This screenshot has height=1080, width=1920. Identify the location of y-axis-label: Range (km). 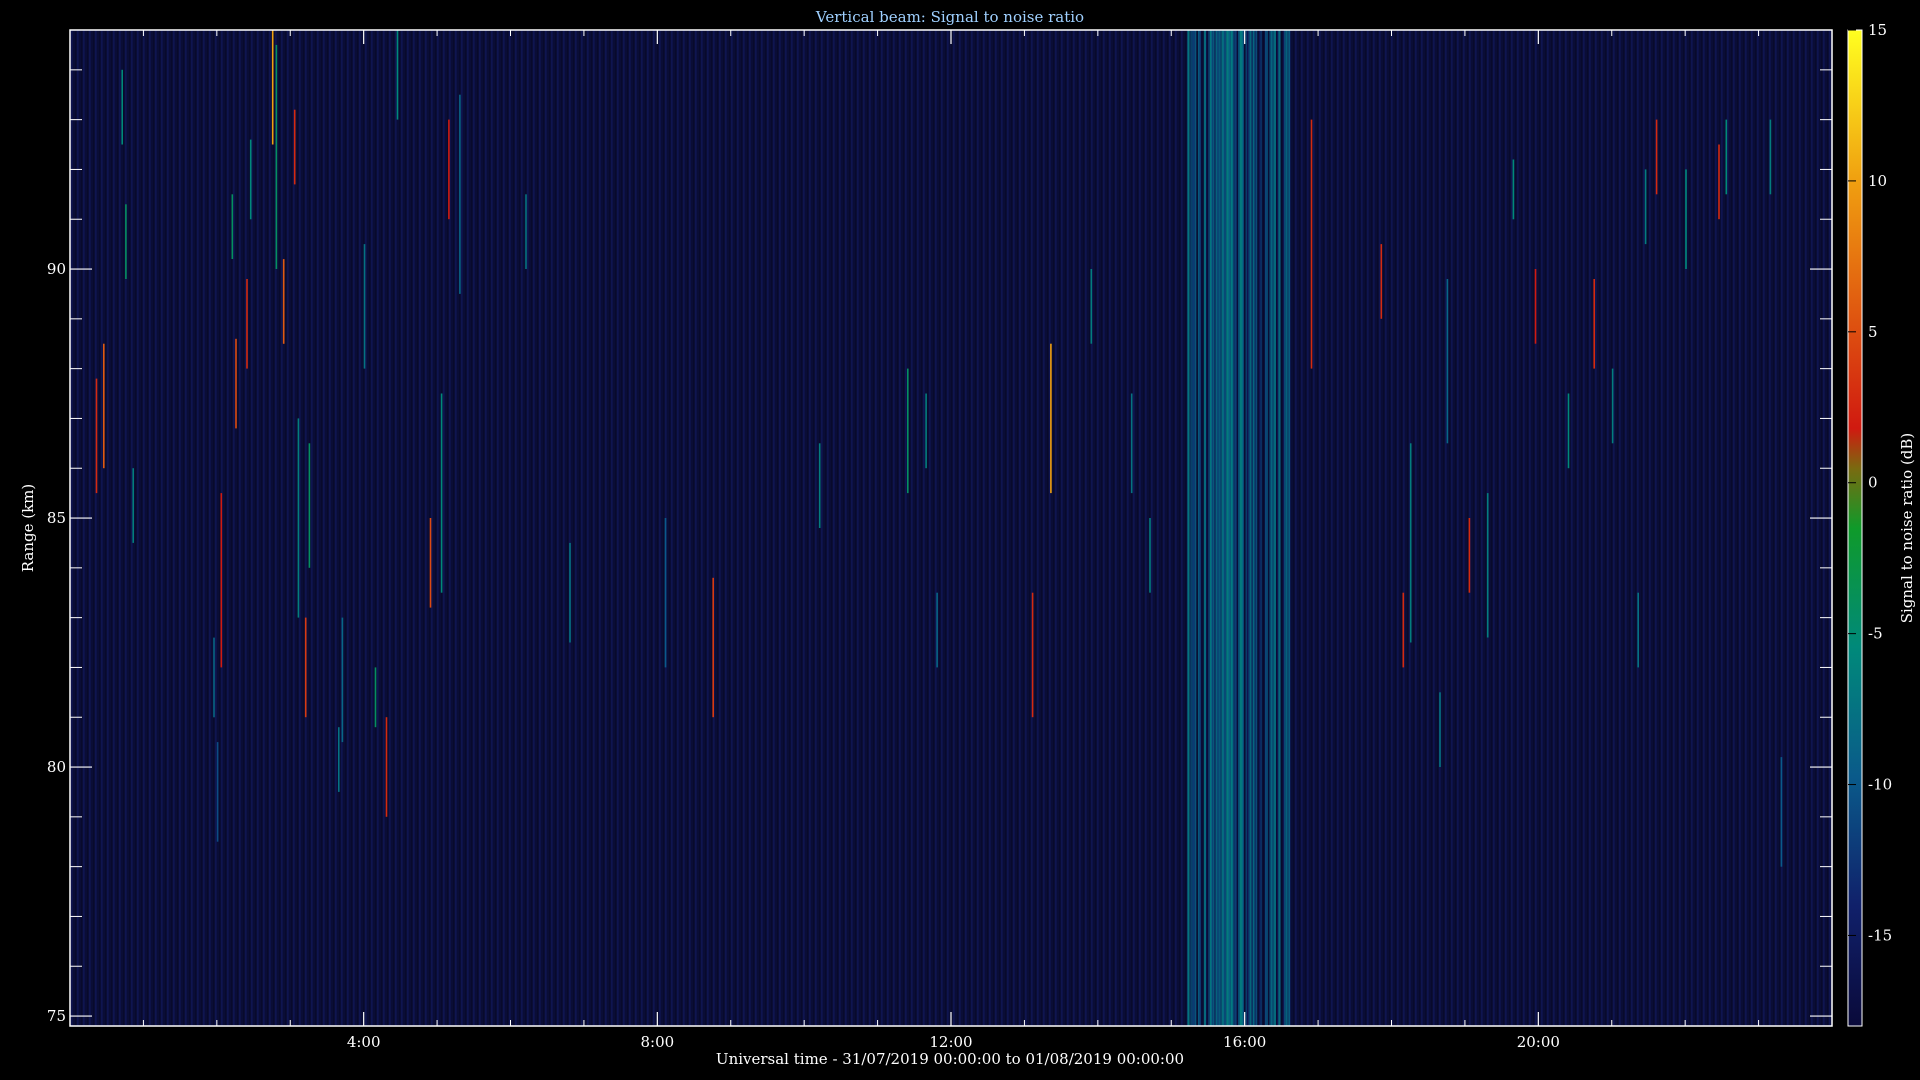
(28, 528).